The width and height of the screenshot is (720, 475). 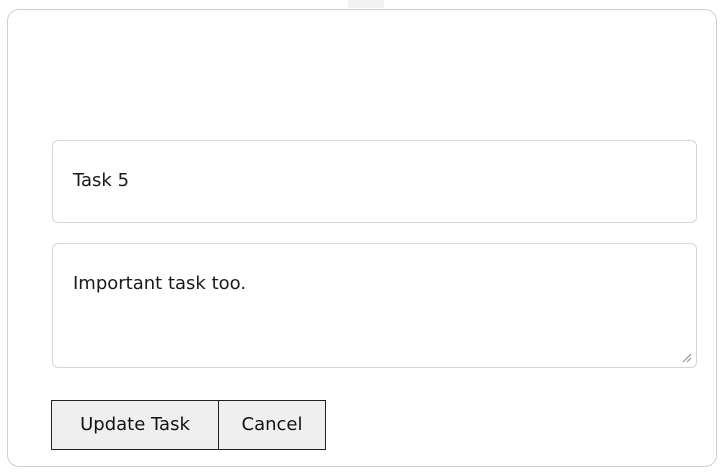 What do you see at coordinates (135, 425) in the screenshot?
I see `update-task-button: Update Task` at bounding box center [135, 425].